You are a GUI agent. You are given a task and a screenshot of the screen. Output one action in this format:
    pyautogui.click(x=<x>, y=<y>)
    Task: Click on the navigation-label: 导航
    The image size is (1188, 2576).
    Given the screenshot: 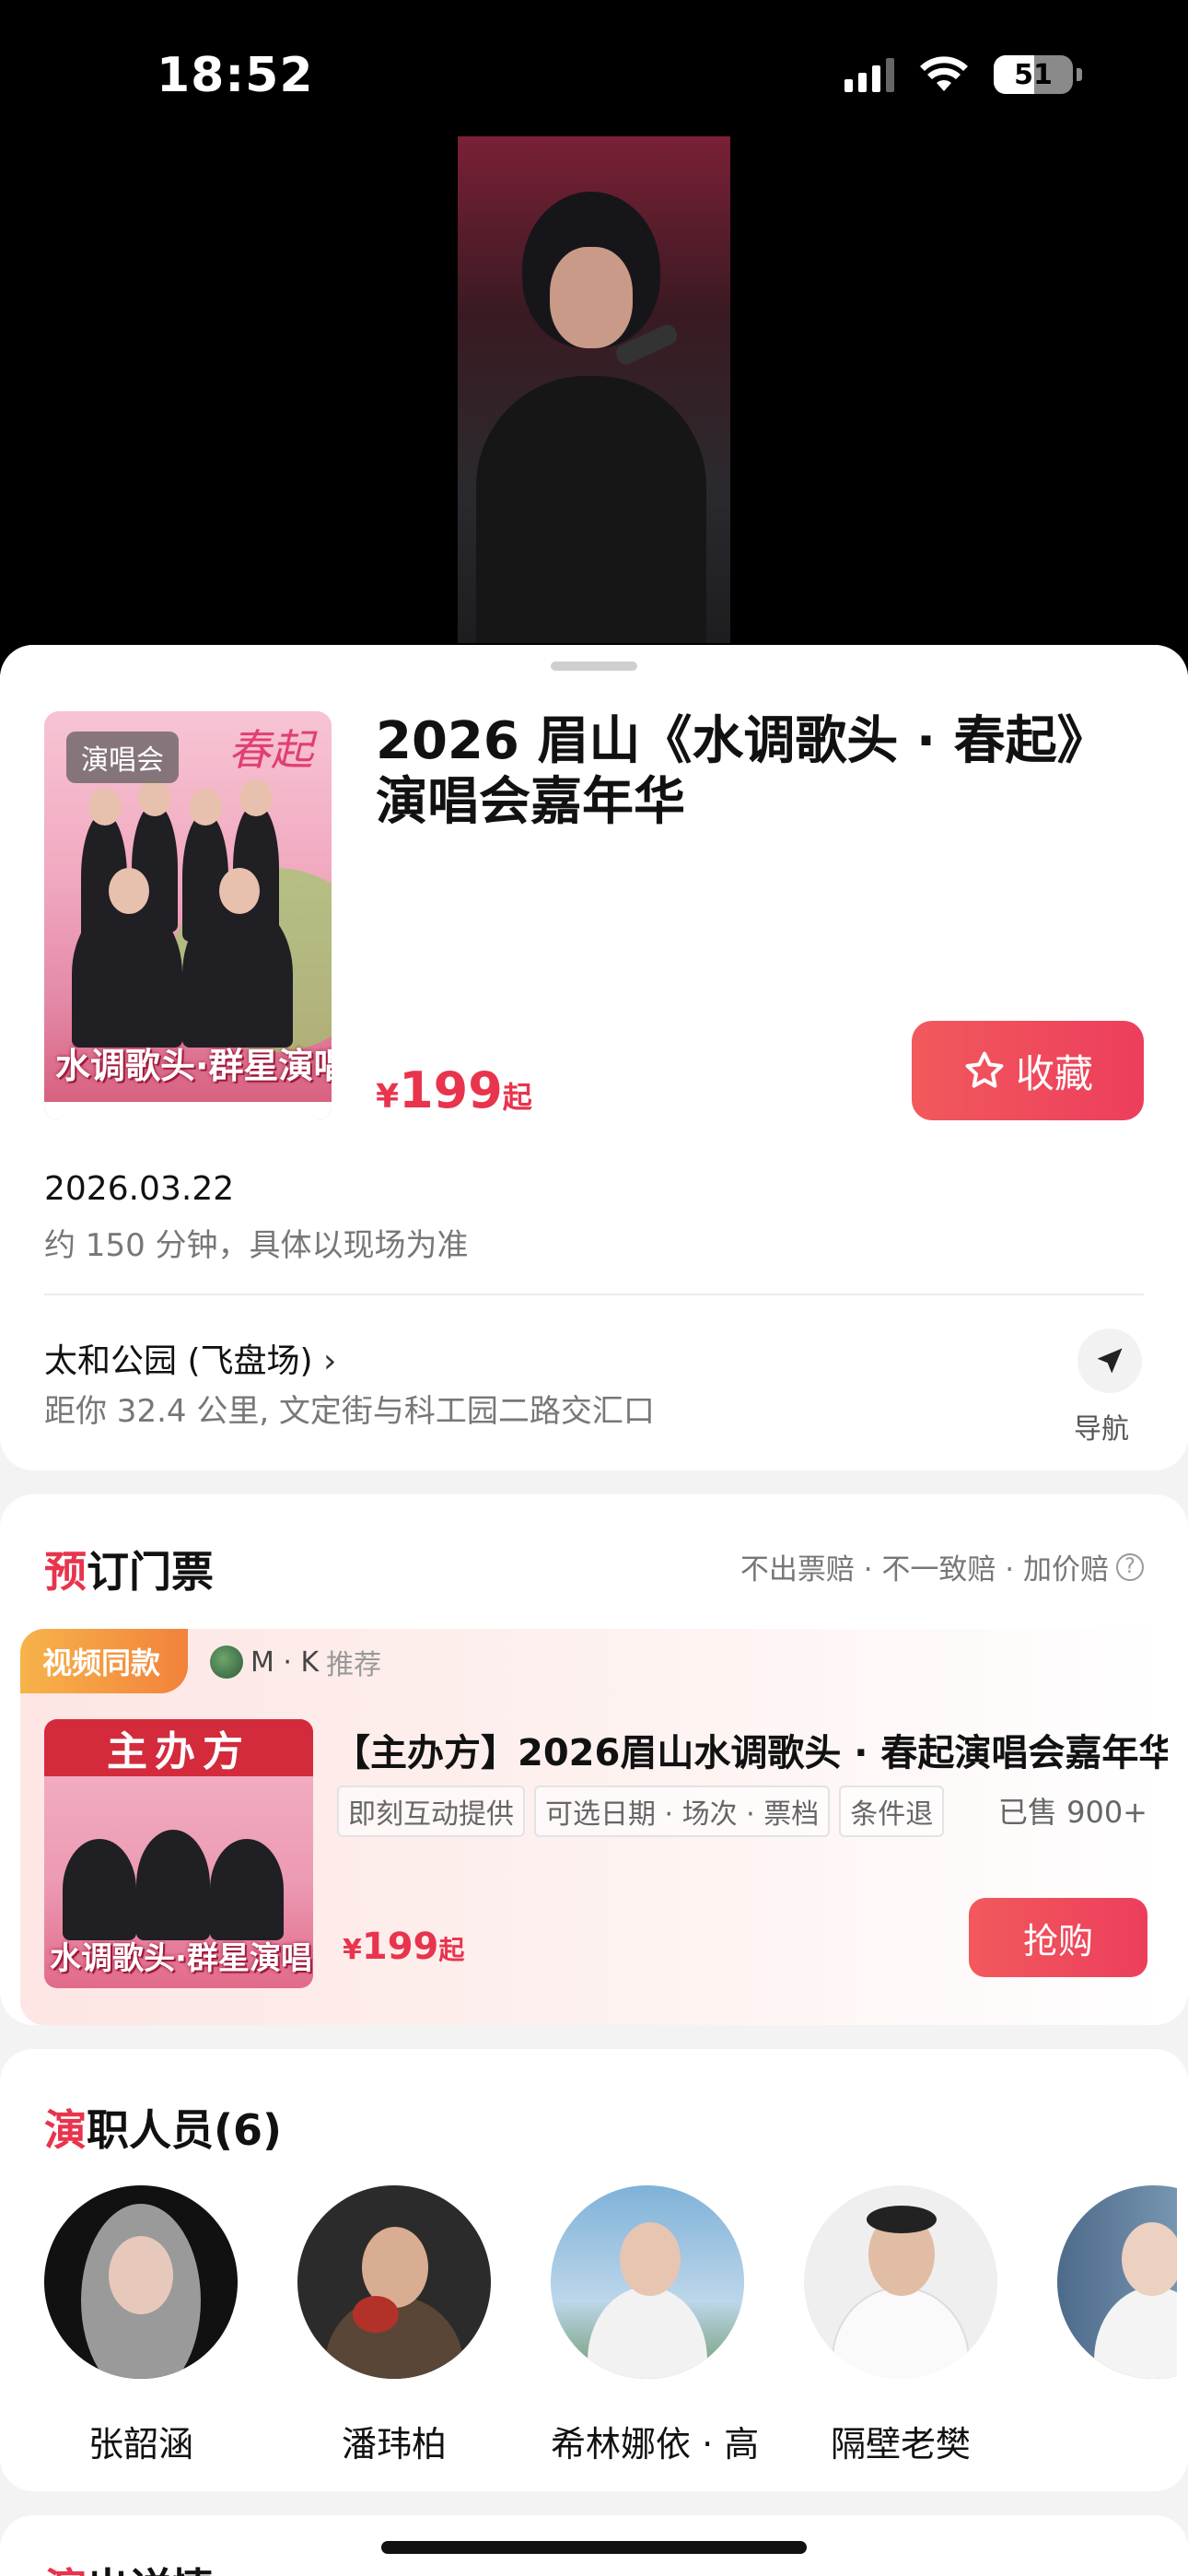 What is the action you would take?
    pyautogui.click(x=1101, y=1426)
    